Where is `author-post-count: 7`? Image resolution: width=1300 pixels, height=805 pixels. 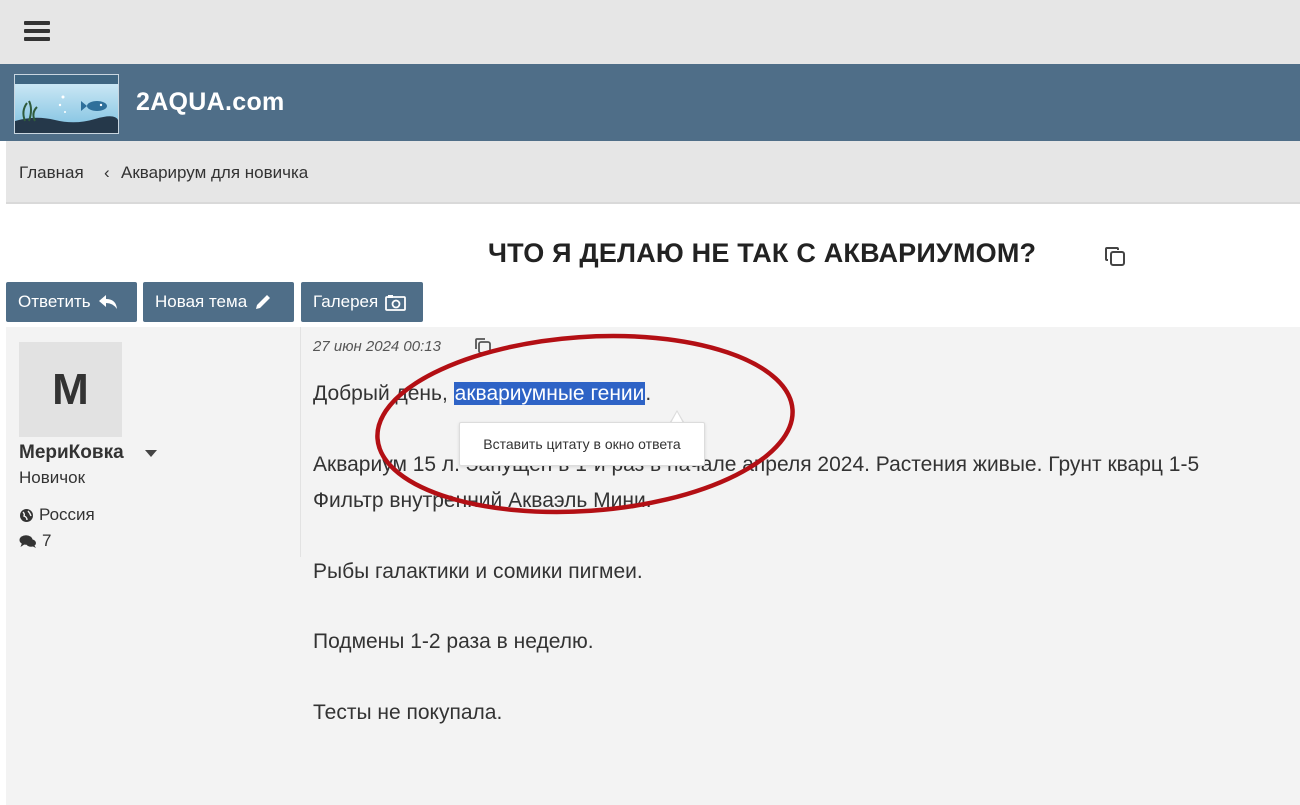
author-post-count: 7 is located at coordinates (35, 541).